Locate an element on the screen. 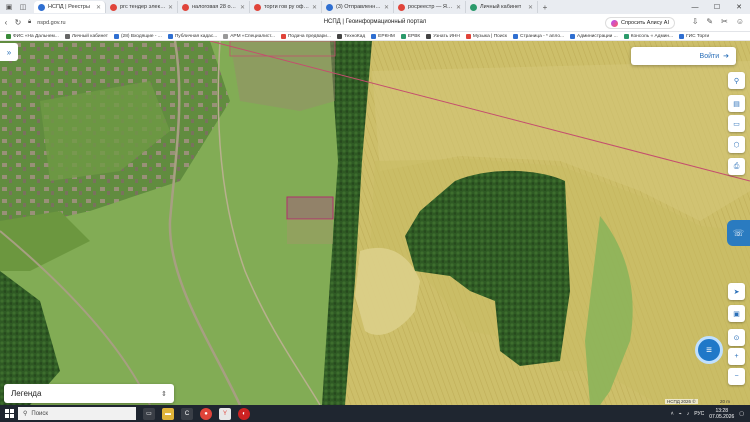  browser-tab: Личный кабинет ✕ is located at coordinates (502, 7).